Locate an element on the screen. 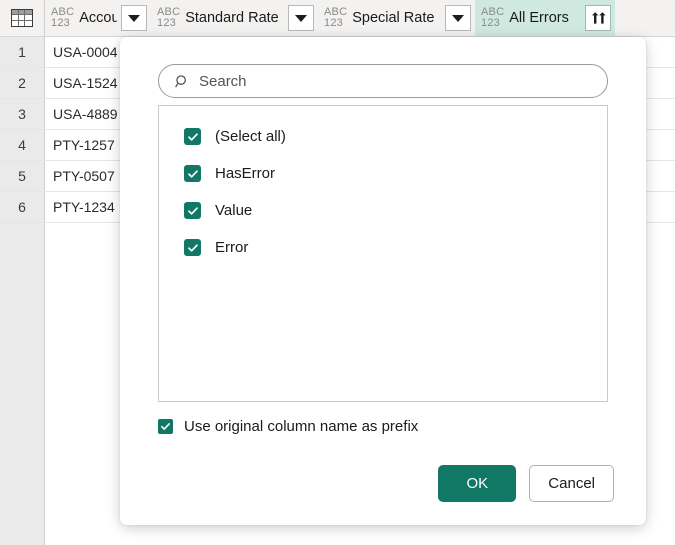 This screenshot has width=675, height=545. table-icon is located at coordinates (22, 18).